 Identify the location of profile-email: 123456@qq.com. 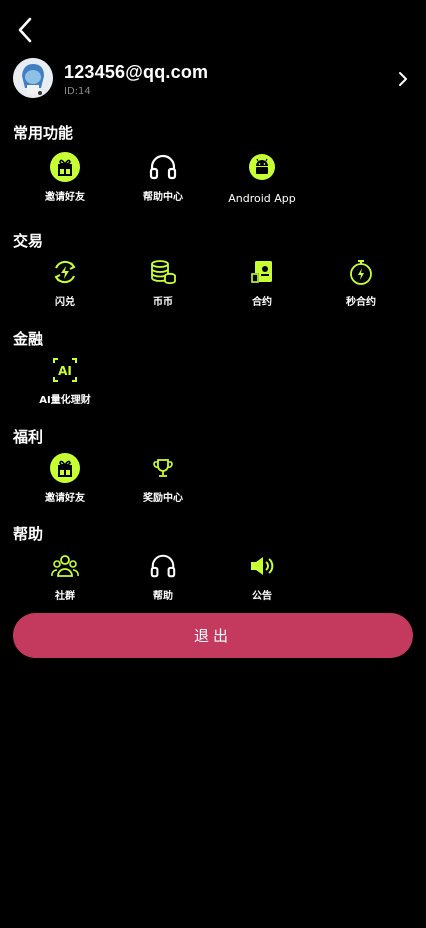
(136, 72).